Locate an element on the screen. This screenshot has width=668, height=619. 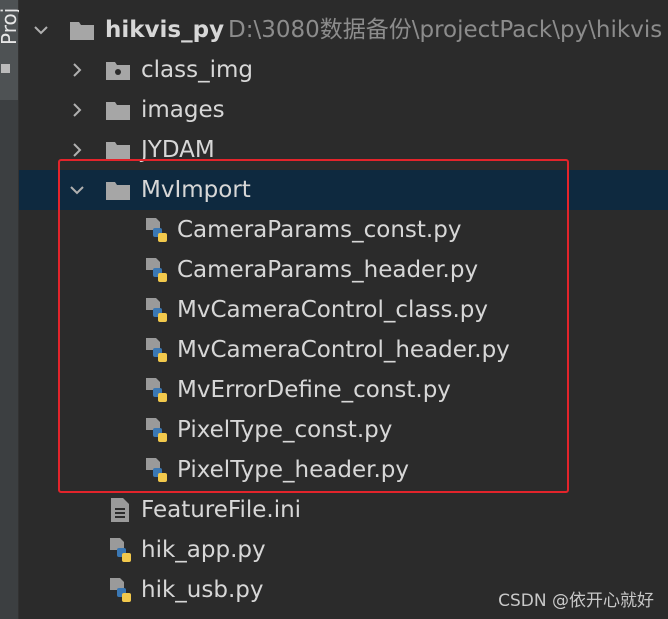
tree-row-jydam: JYDAM is located at coordinates (343, 150).